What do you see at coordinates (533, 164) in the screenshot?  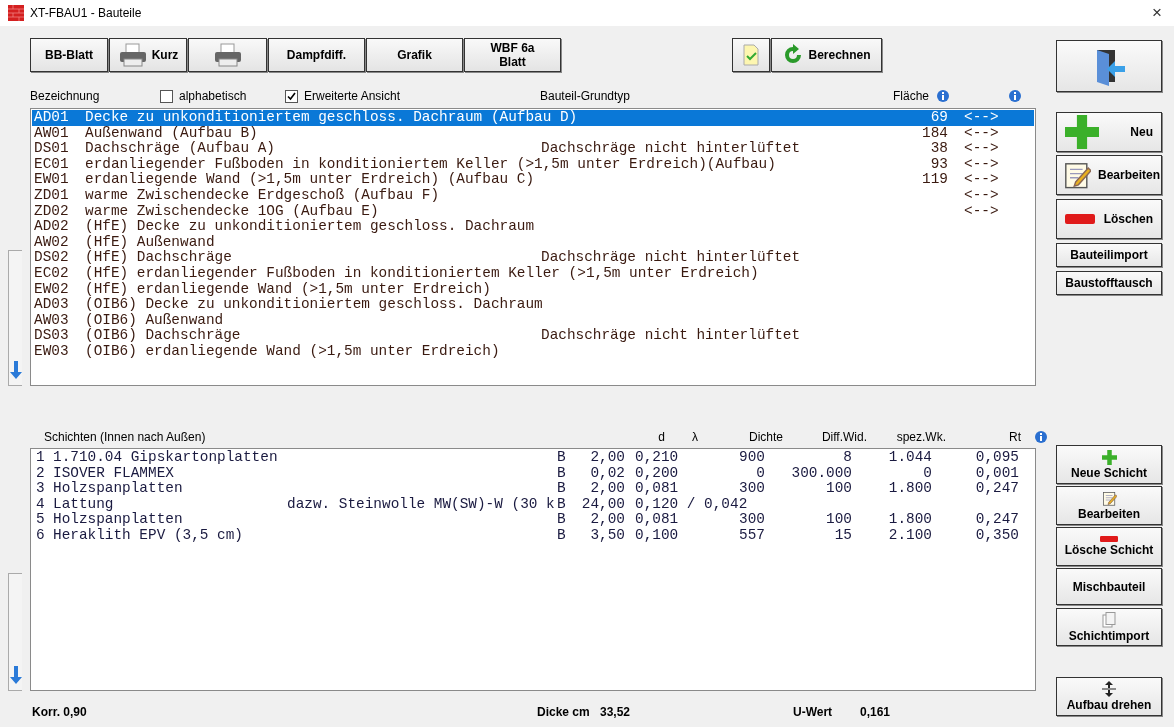 I see `list-row: EC01 erdanliegender Fußboden in konditioniertem Keller (>1,5m unter Erdreich)(Aufbau) 93 <-->` at bounding box center [533, 164].